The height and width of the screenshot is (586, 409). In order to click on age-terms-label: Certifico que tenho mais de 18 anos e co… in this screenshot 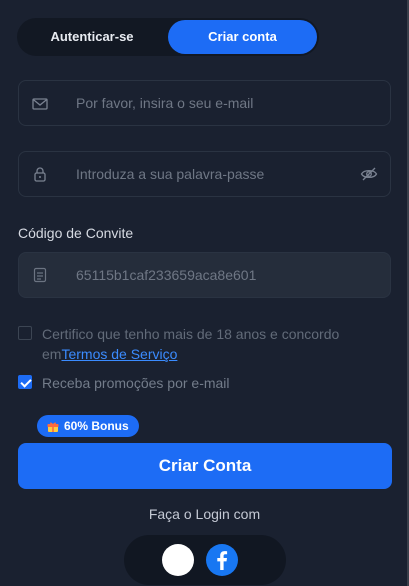, I will do `click(191, 334)`.